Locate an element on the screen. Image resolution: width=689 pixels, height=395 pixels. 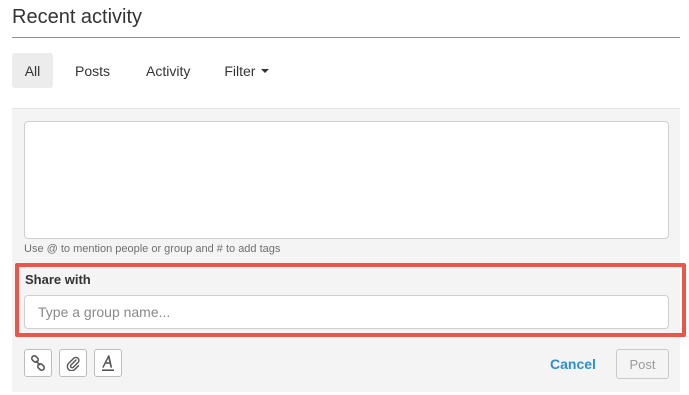
insert-link-button is located at coordinates (38, 363).